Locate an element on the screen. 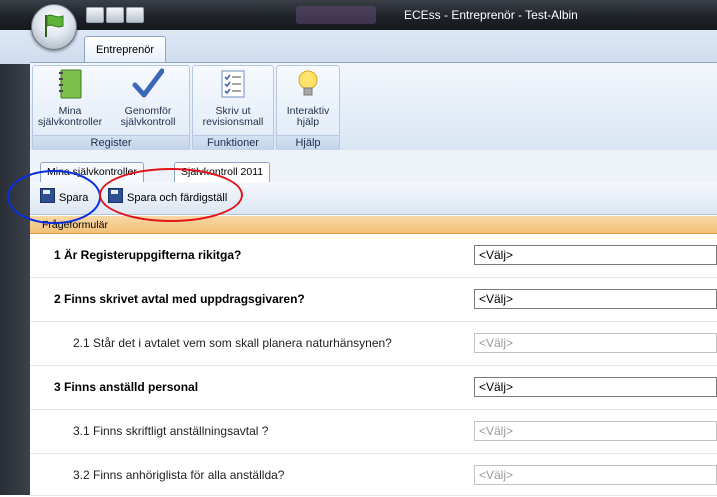 The height and width of the screenshot is (497, 717). flag-icon is located at coordinates (54, 25).